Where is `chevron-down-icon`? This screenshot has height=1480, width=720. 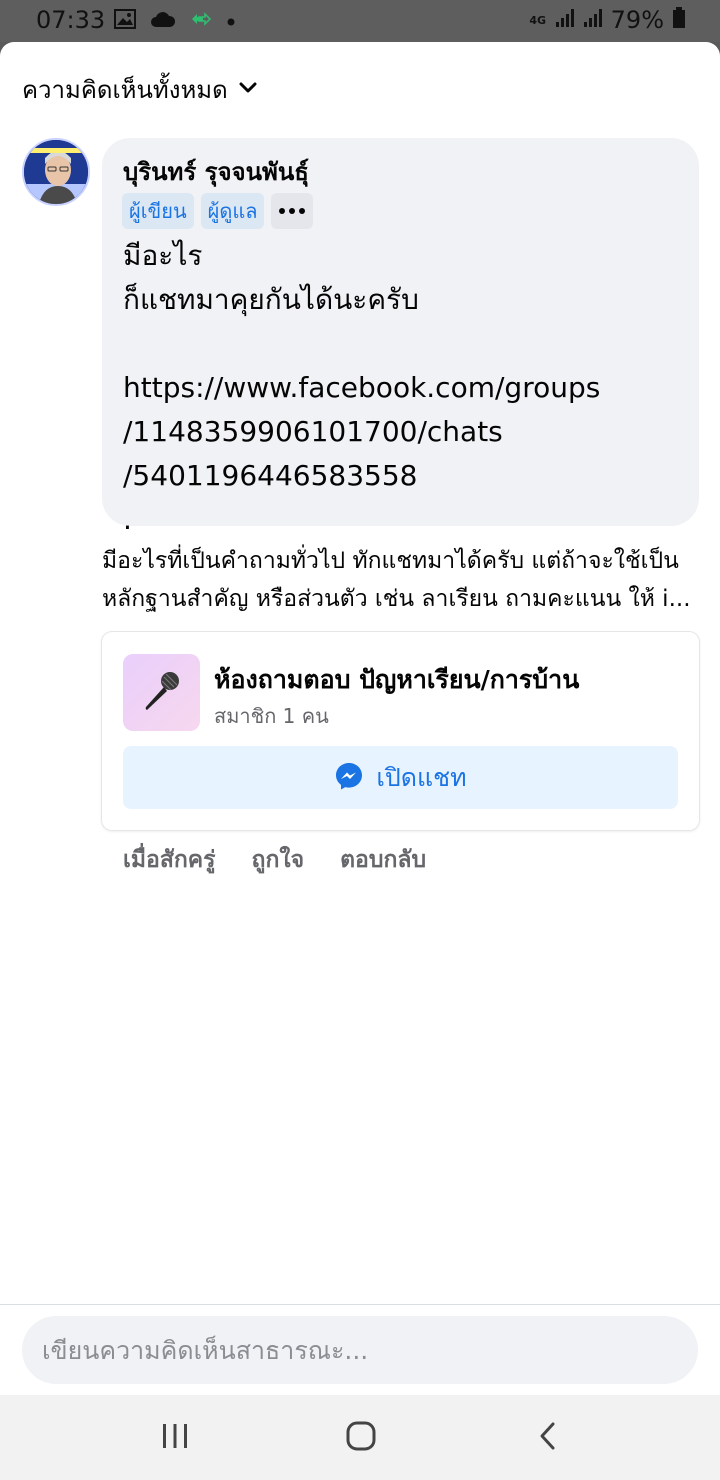
chevron-down-icon is located at coordinates (248, 89).